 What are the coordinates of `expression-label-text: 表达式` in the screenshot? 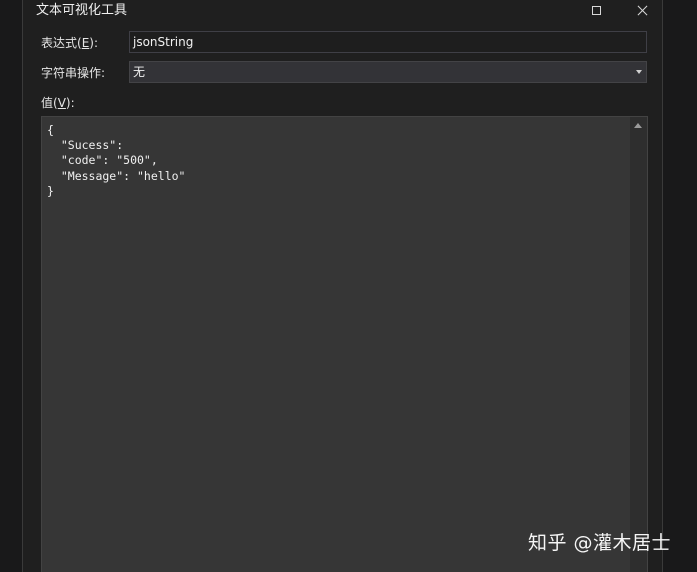 It's located at (59, 43).